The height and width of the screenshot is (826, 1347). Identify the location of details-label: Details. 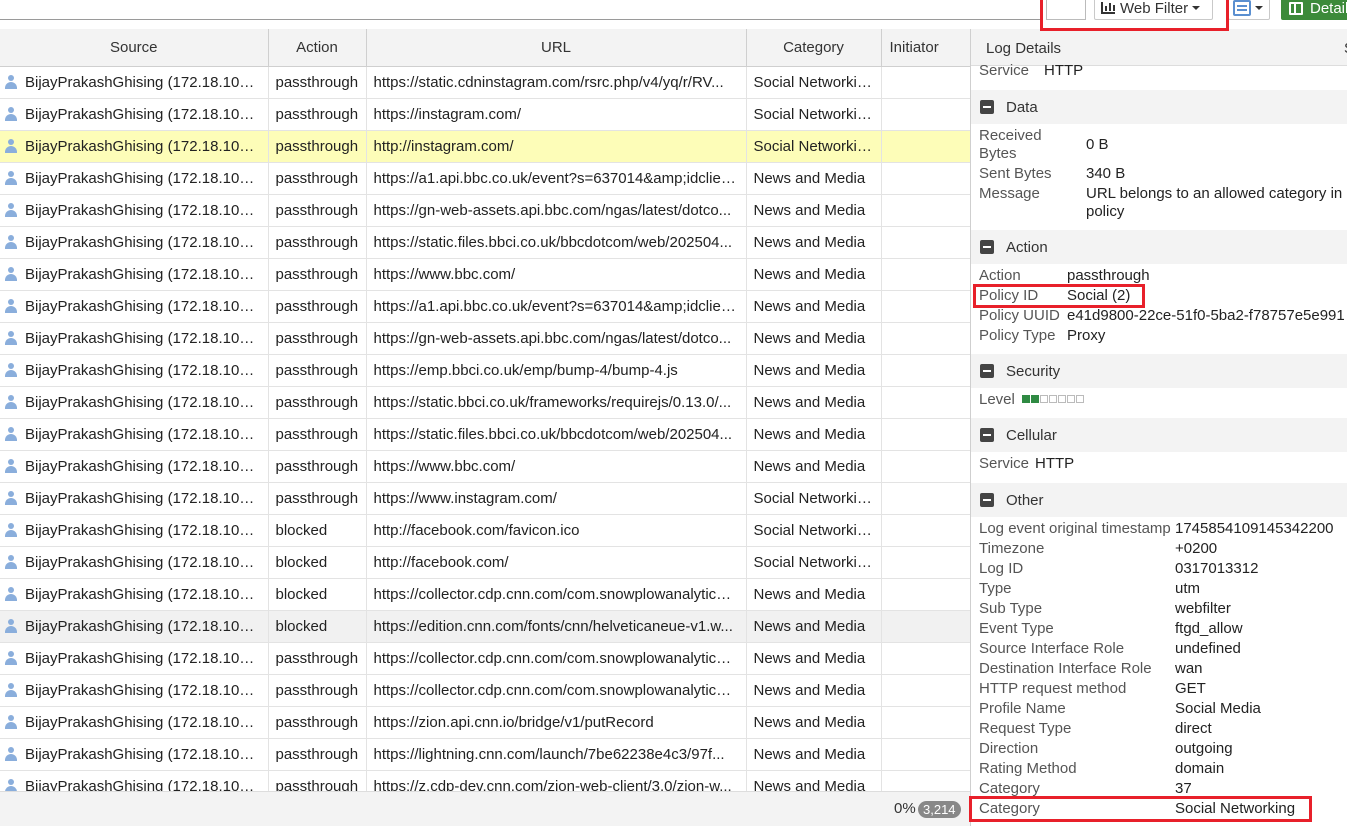
(1328, 8).